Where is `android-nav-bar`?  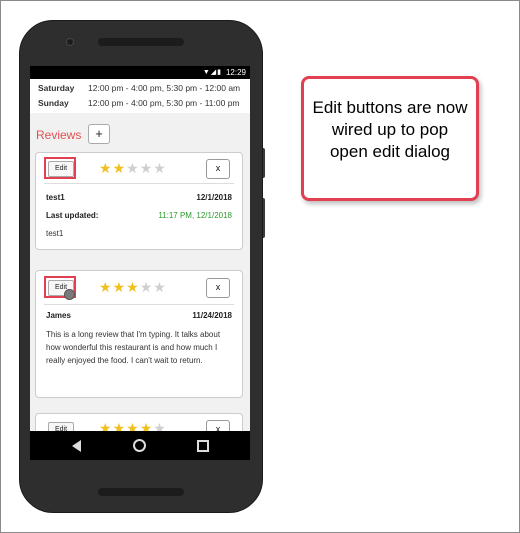
android-nav-bar is located at coordinates (140, 445).